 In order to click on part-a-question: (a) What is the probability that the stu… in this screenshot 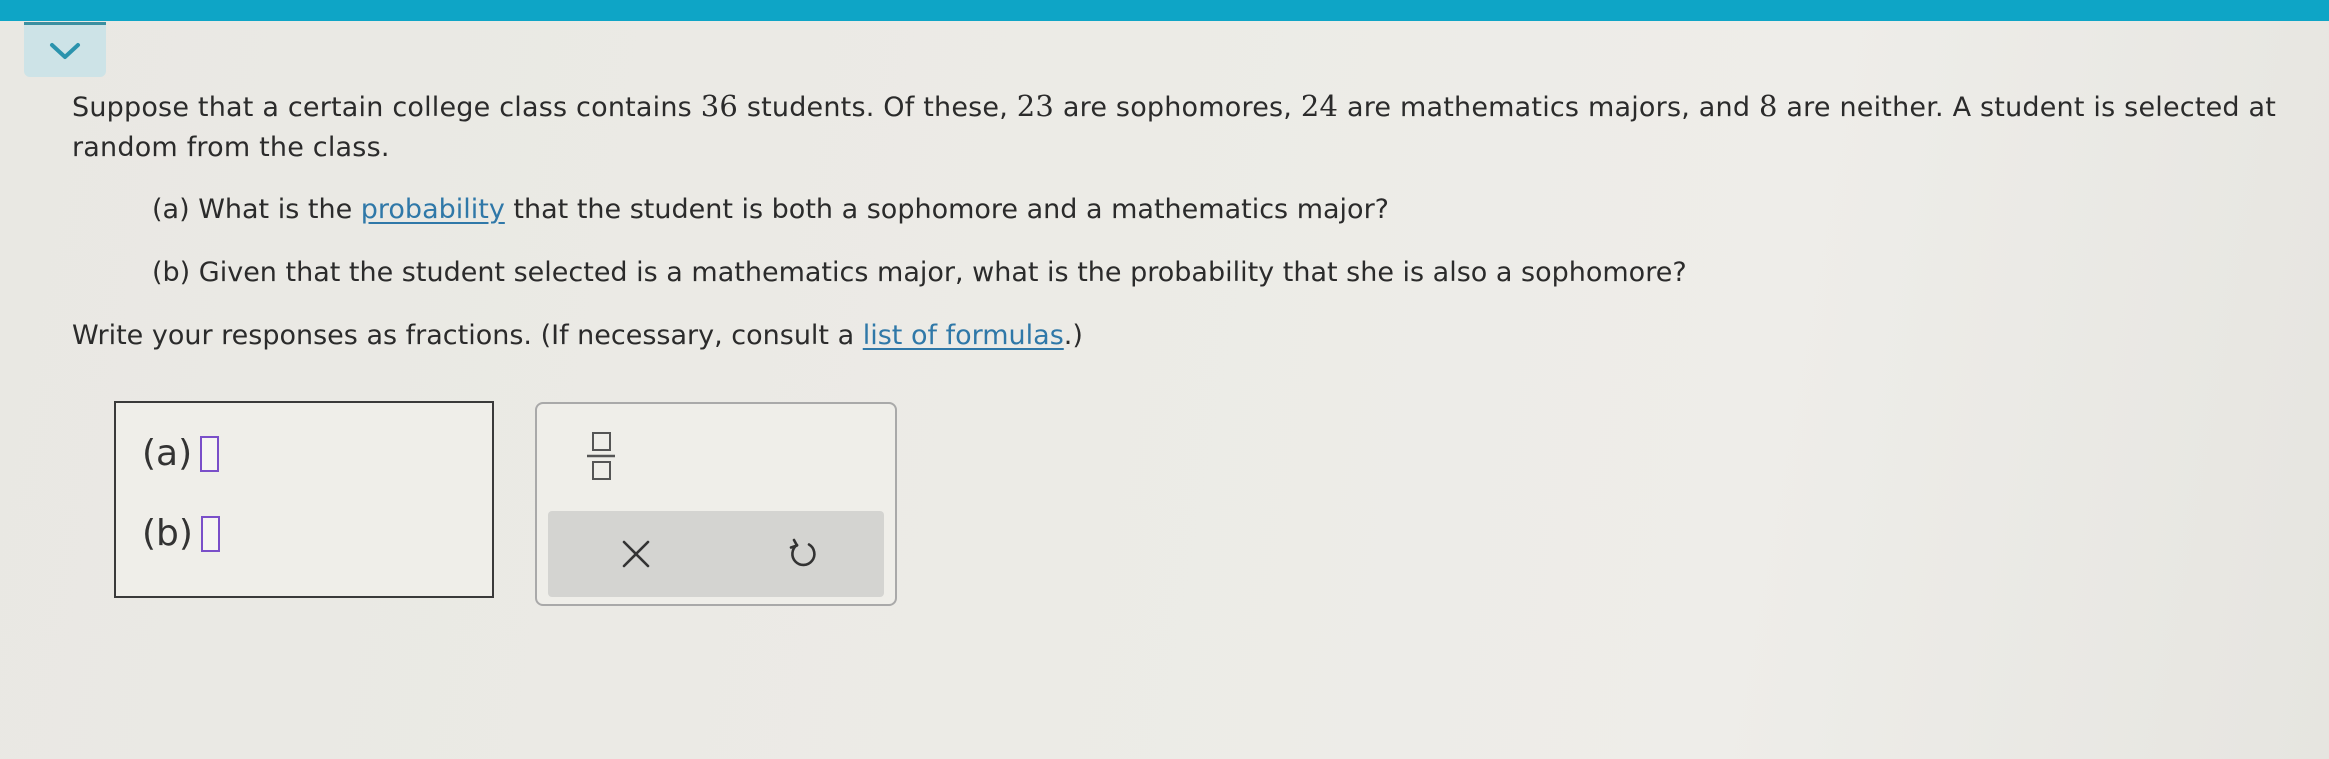, I will do `click(770, 209)`.